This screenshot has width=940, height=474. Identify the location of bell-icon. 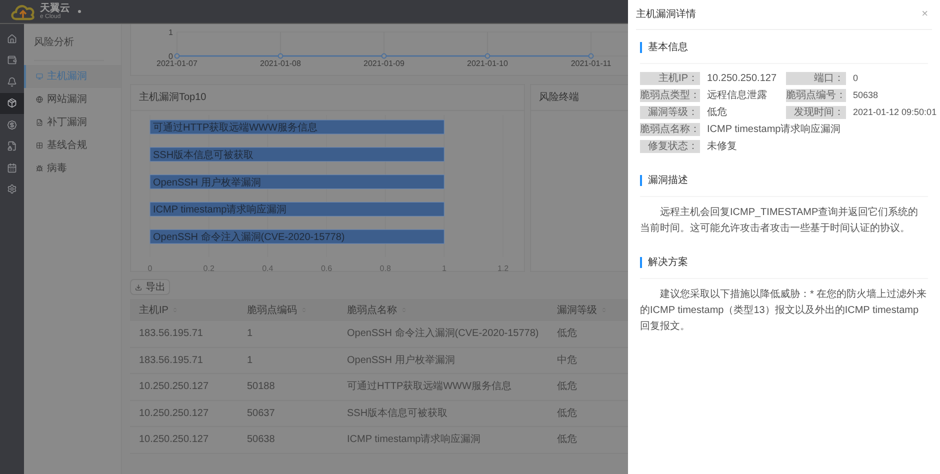
(12, 81).